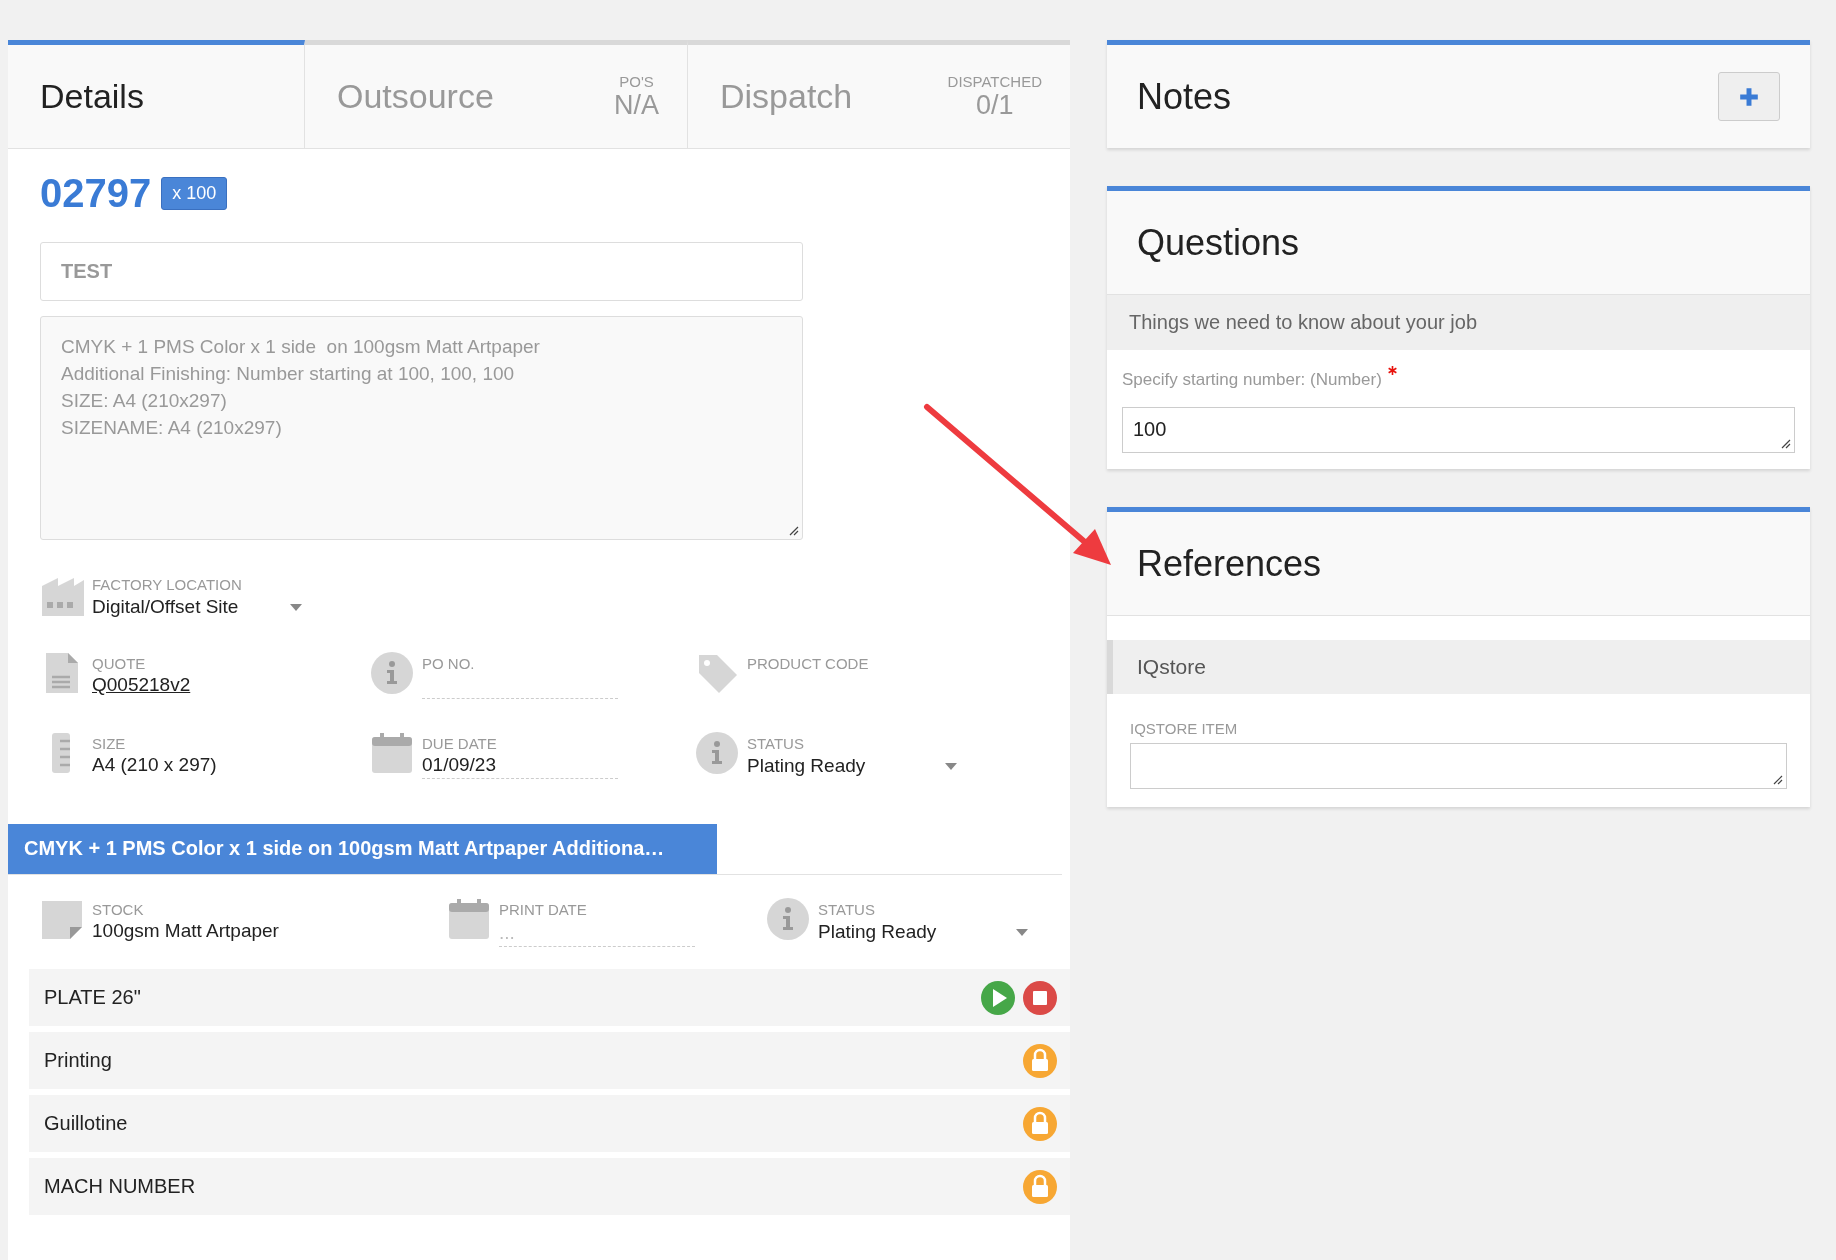 Image resolution: width=1836 pixels, height=1260 pixels. Describe the element at coordinates (1184, 728) in the screenshot. I see `field-label: IQSTORE ITEM` at that location.